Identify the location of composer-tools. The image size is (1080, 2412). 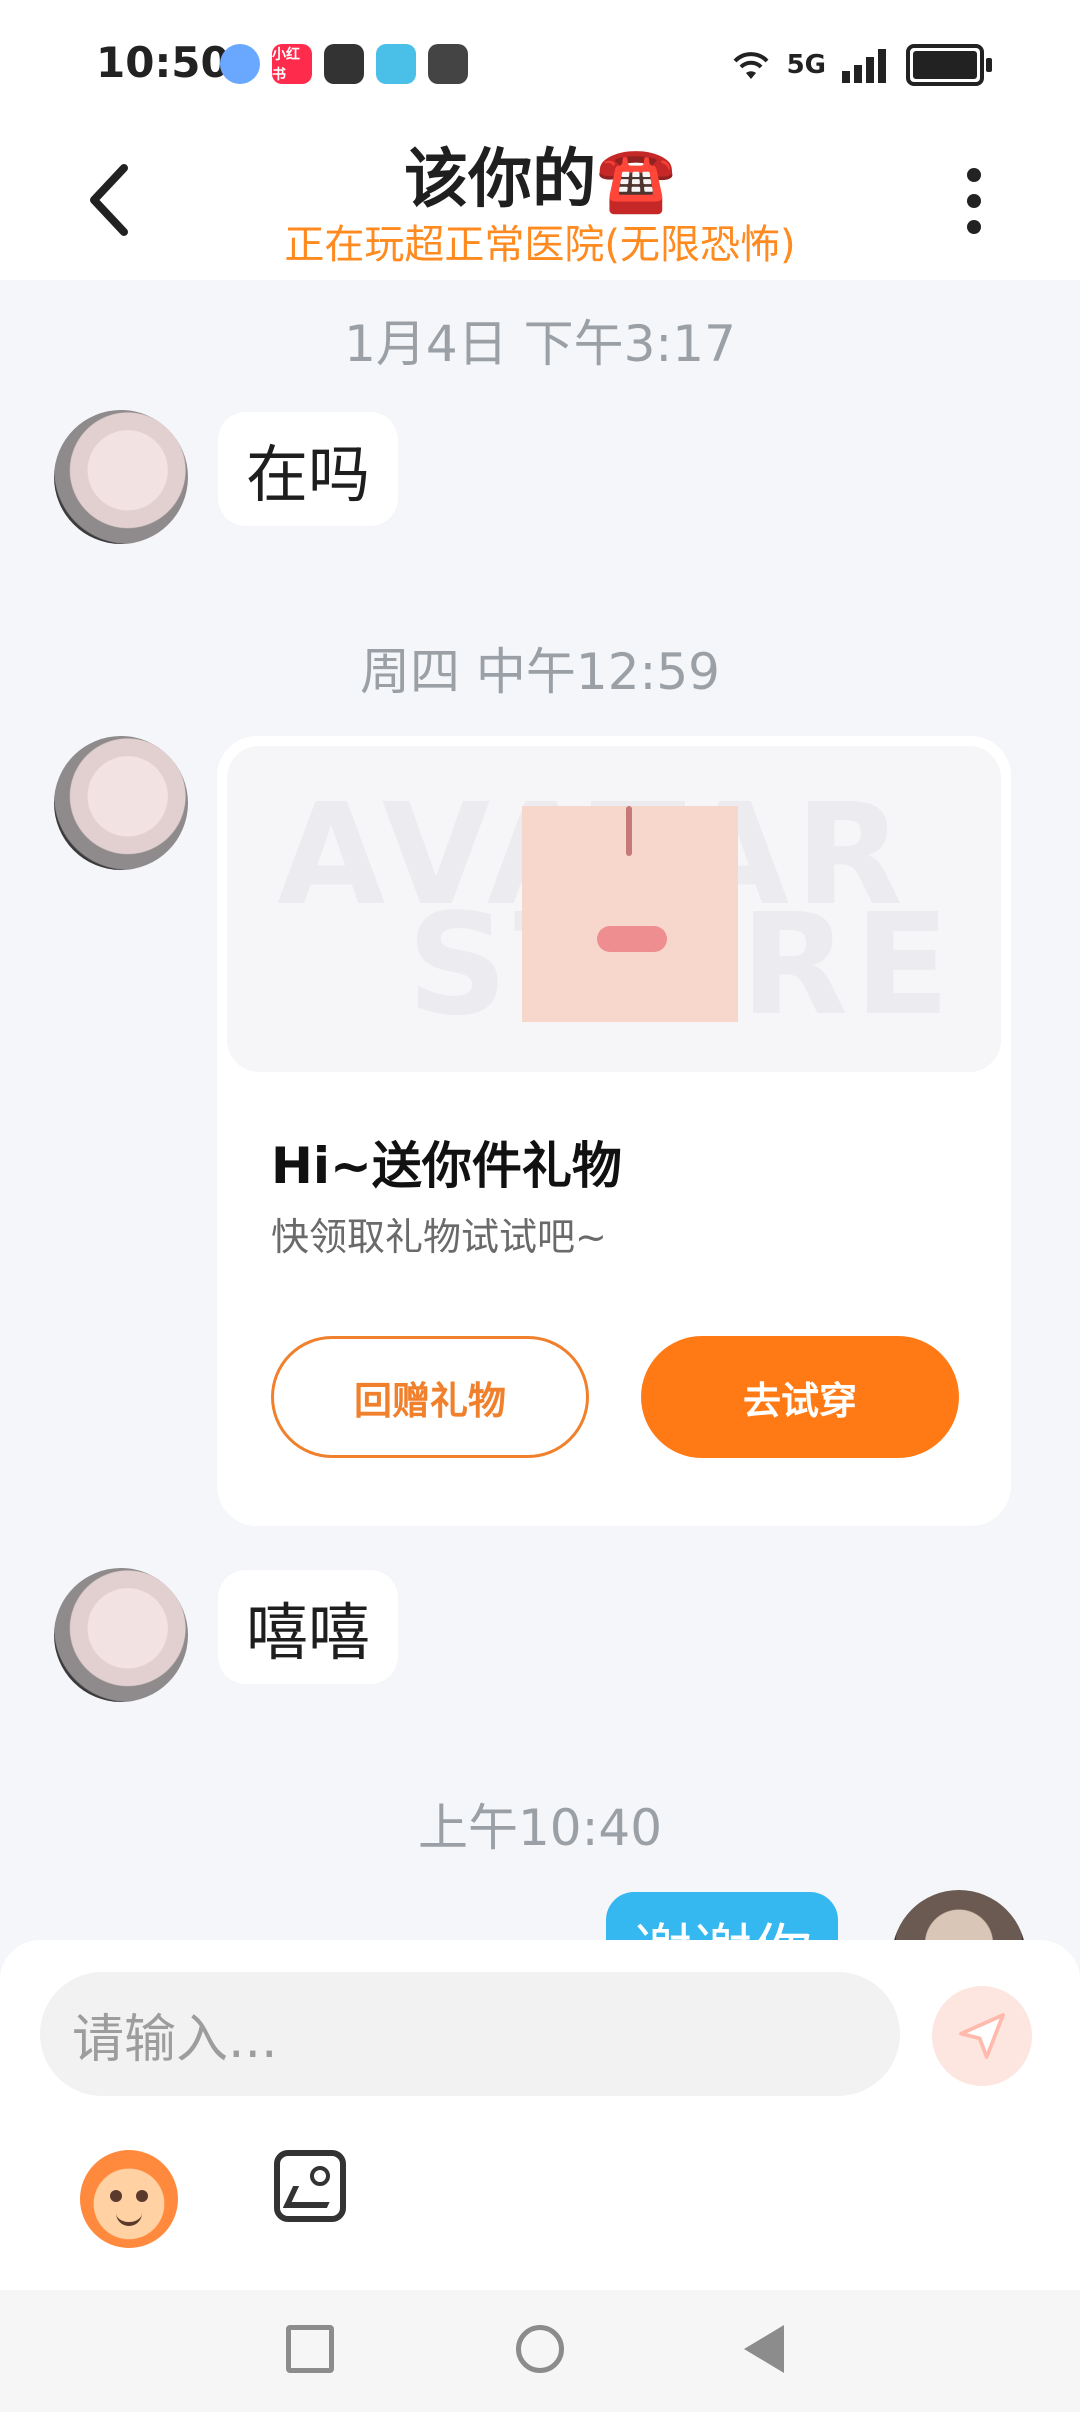
(213, 2199).